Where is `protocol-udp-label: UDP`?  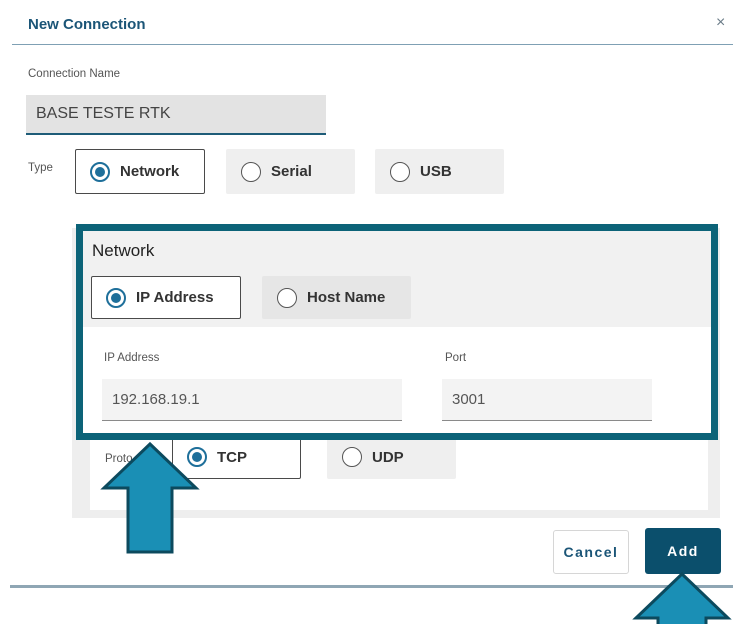 protocol-udp-label: UDP is located at coordinates (388, 457).